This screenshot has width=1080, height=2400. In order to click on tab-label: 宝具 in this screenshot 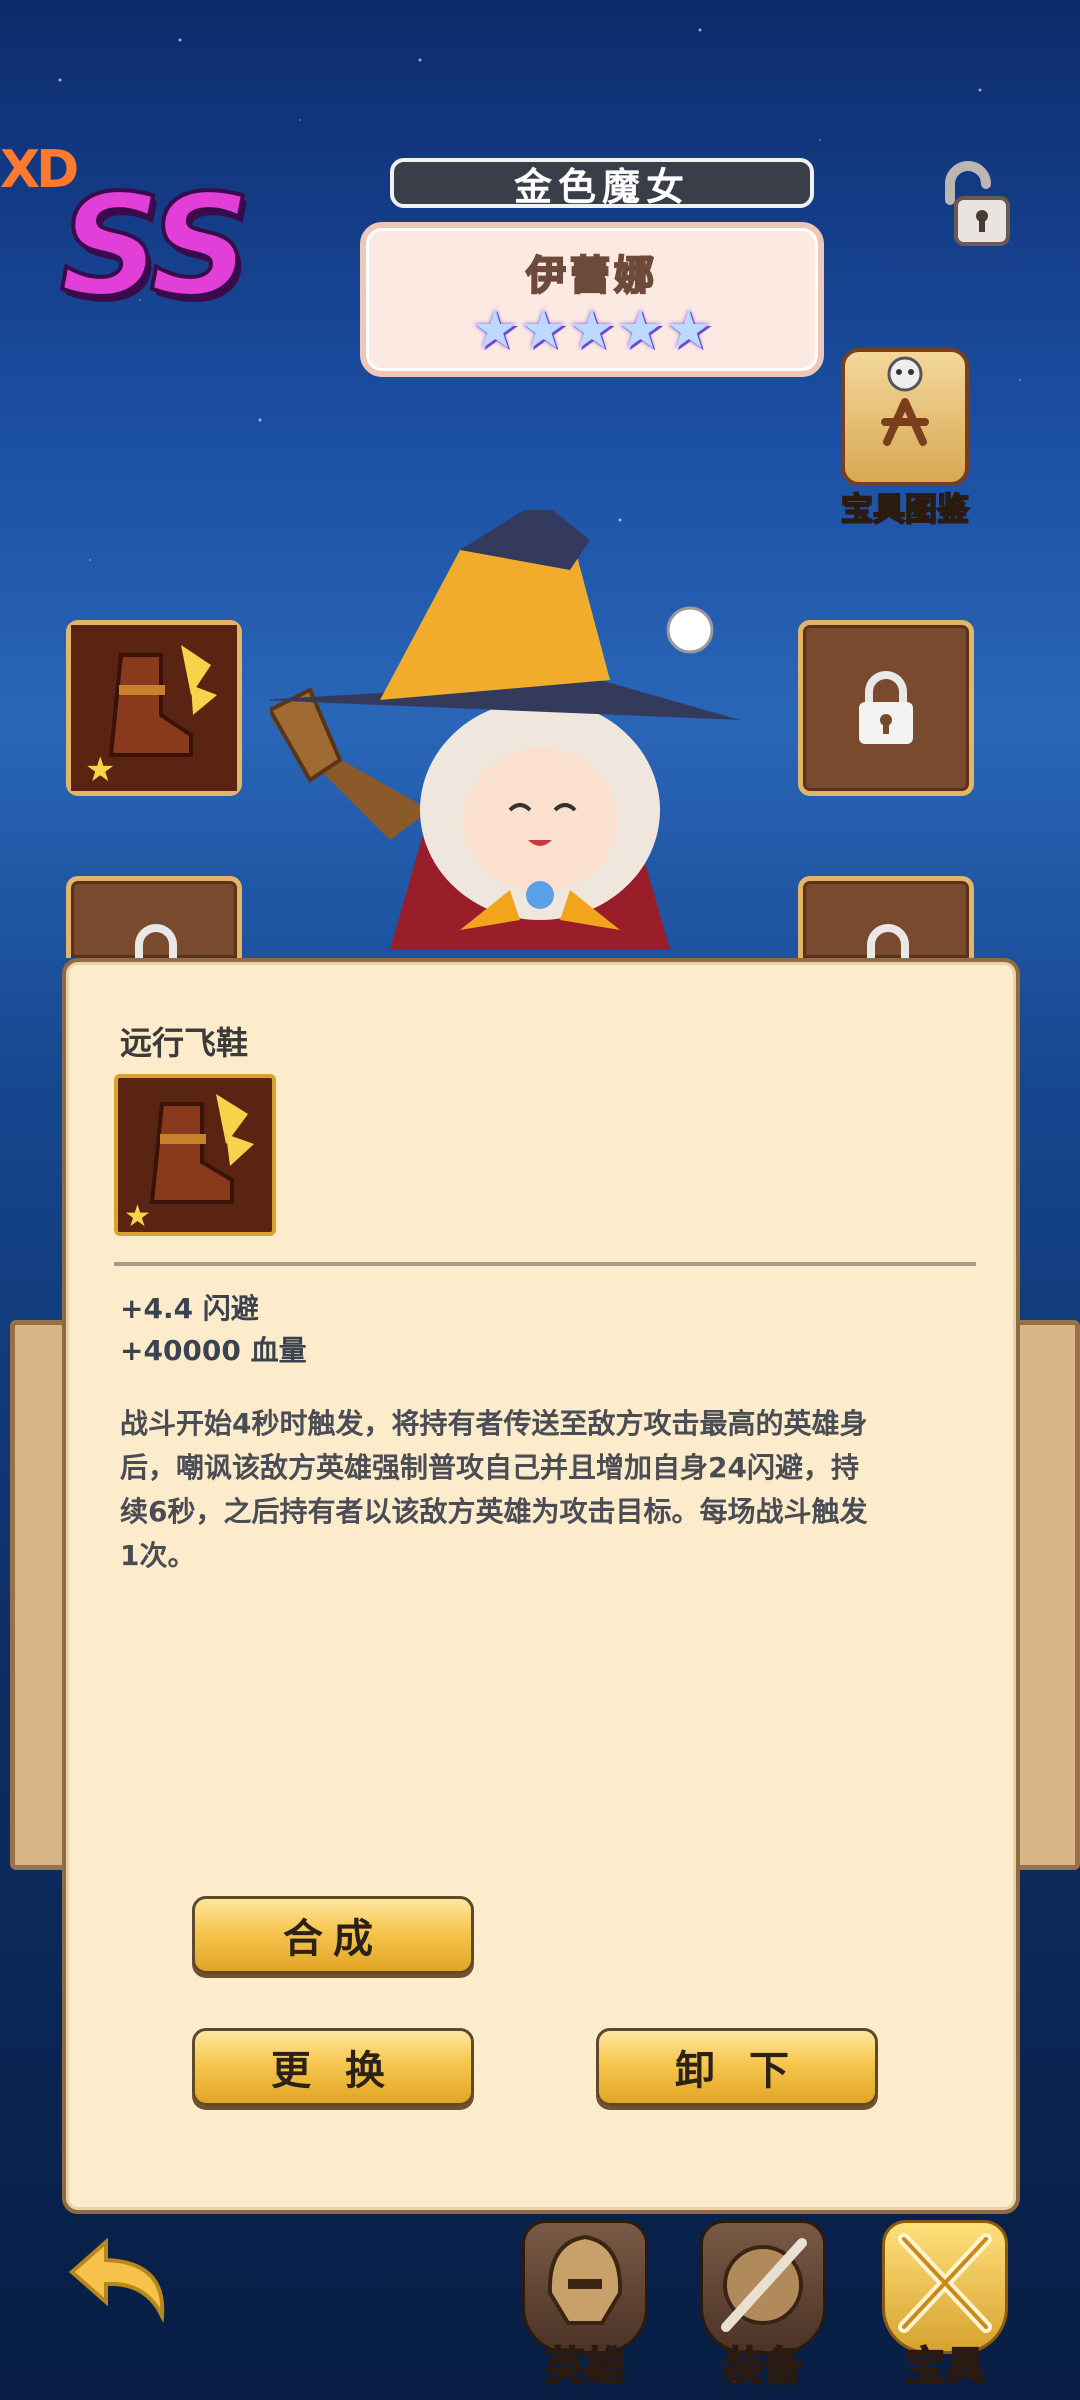, I will do `click(945, 2367)`.